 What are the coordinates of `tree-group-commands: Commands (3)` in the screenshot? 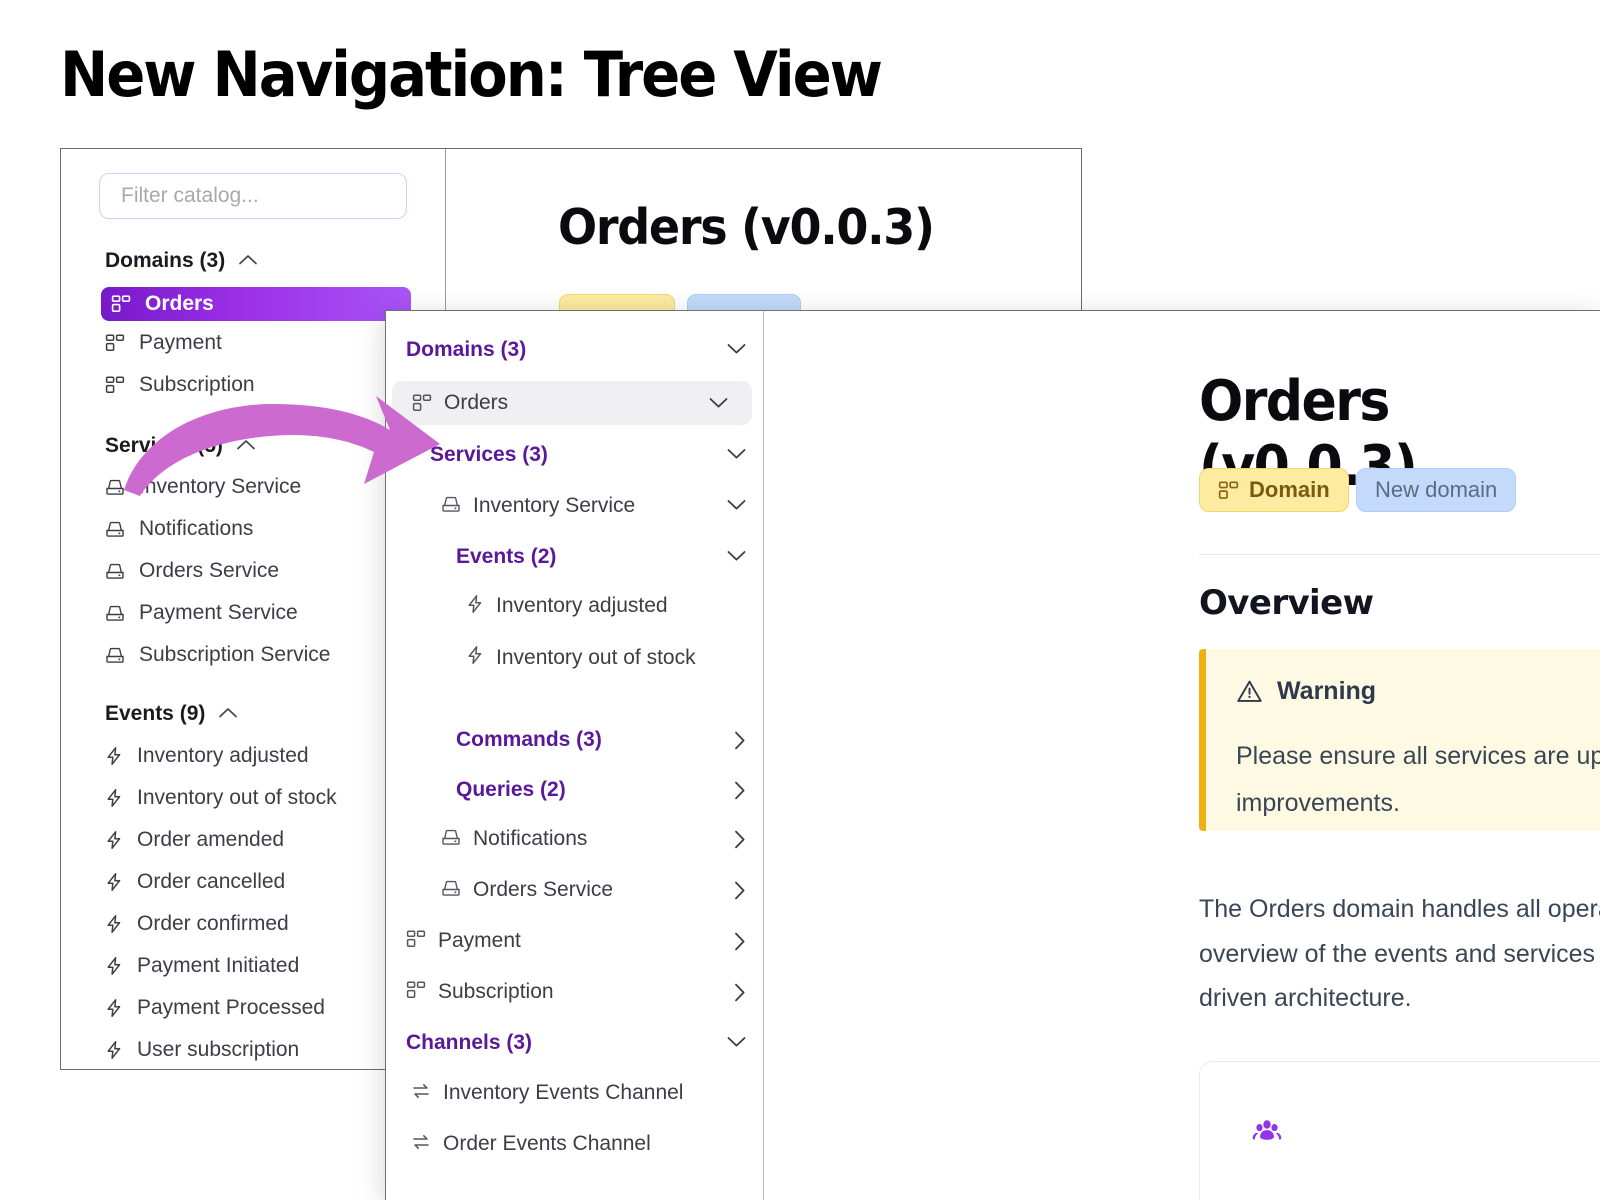 It's located at (574, 740).